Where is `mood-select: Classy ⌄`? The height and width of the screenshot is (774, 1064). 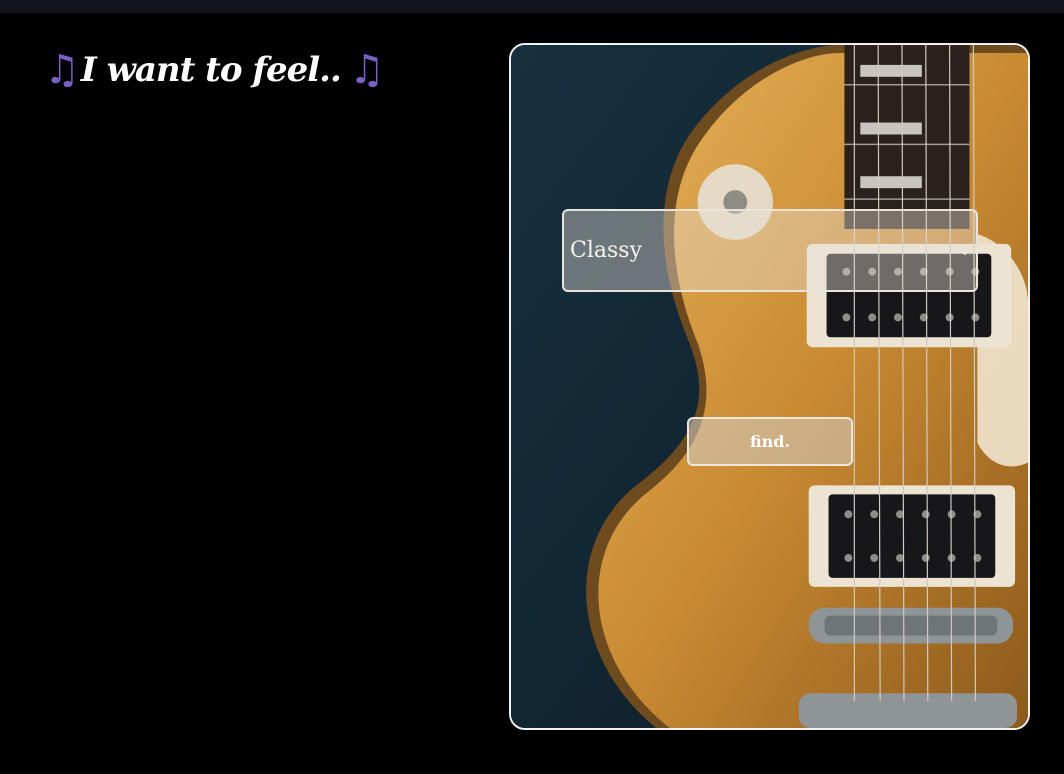 mood-select: Classy ⌄ is located at coordinates (770, 250).